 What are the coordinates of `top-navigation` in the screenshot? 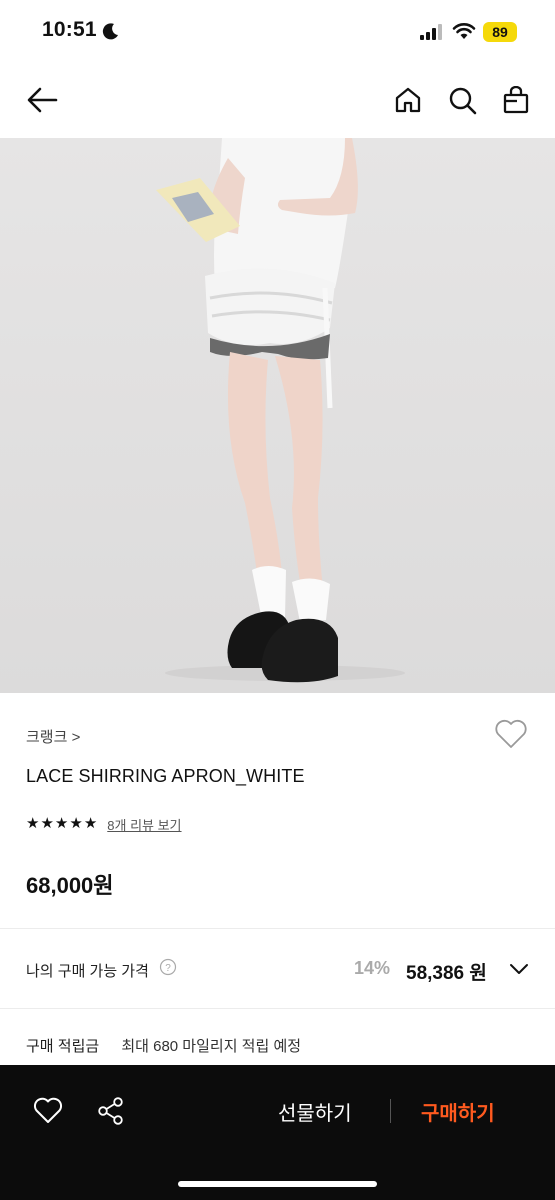 It's located at (277, 101).